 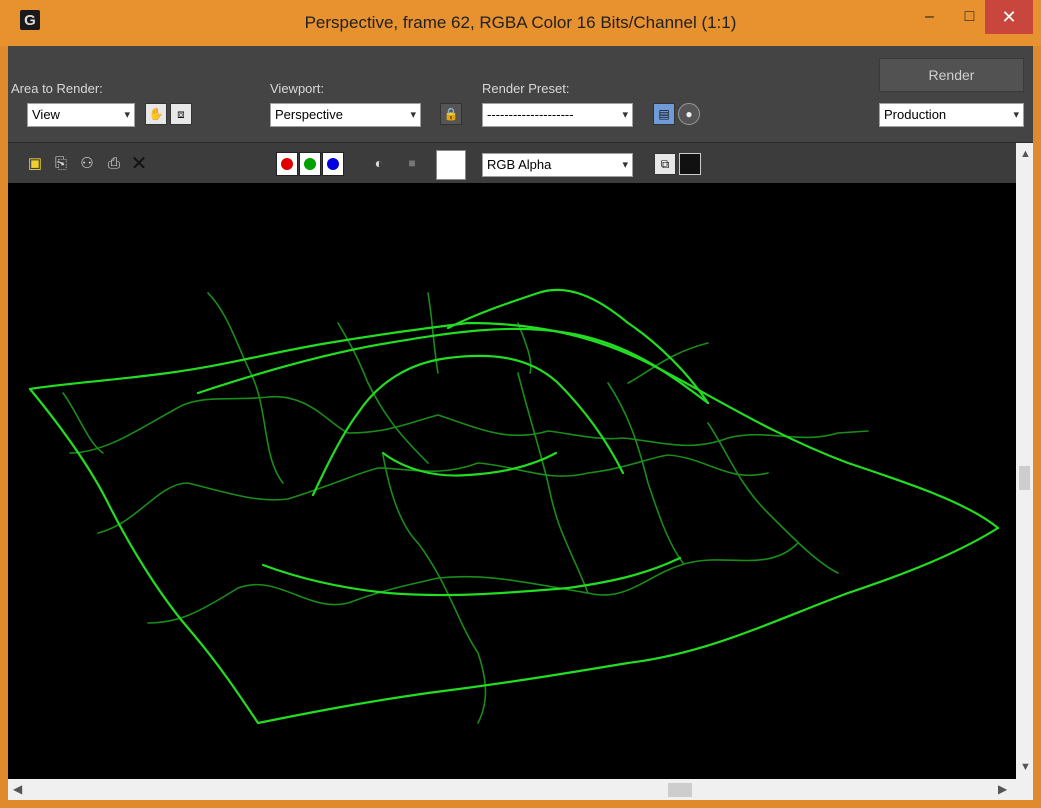 I want to click on viewport-select: Perspective ▾, so click(x=345, y=115).